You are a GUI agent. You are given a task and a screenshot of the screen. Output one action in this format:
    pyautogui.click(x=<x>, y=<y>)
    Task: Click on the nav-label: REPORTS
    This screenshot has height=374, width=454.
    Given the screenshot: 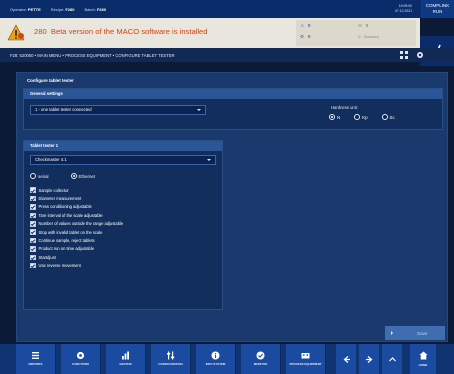 What is the action you would take?
    pyautogui.click(x=35, y=364)
    